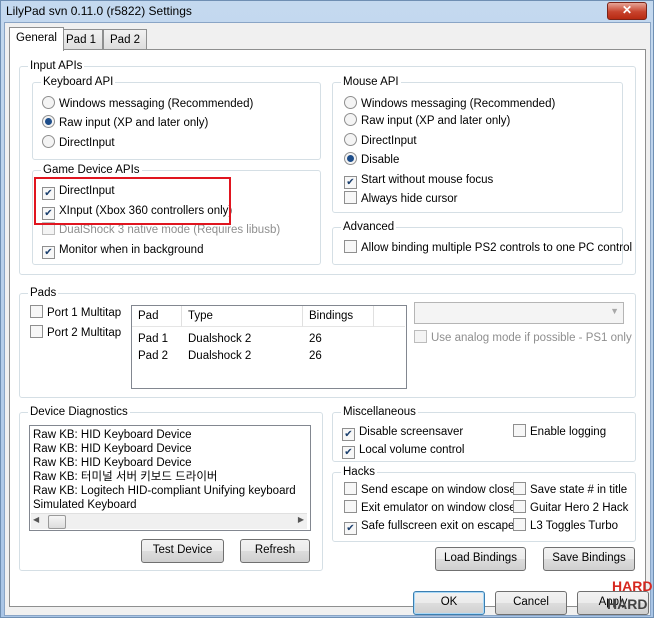 The width and height of the screenshot is (654, 618). Describe the element at coordinates (81, 39) in the screenshot. I see `tab-pad-1: Pad 1` at that location.